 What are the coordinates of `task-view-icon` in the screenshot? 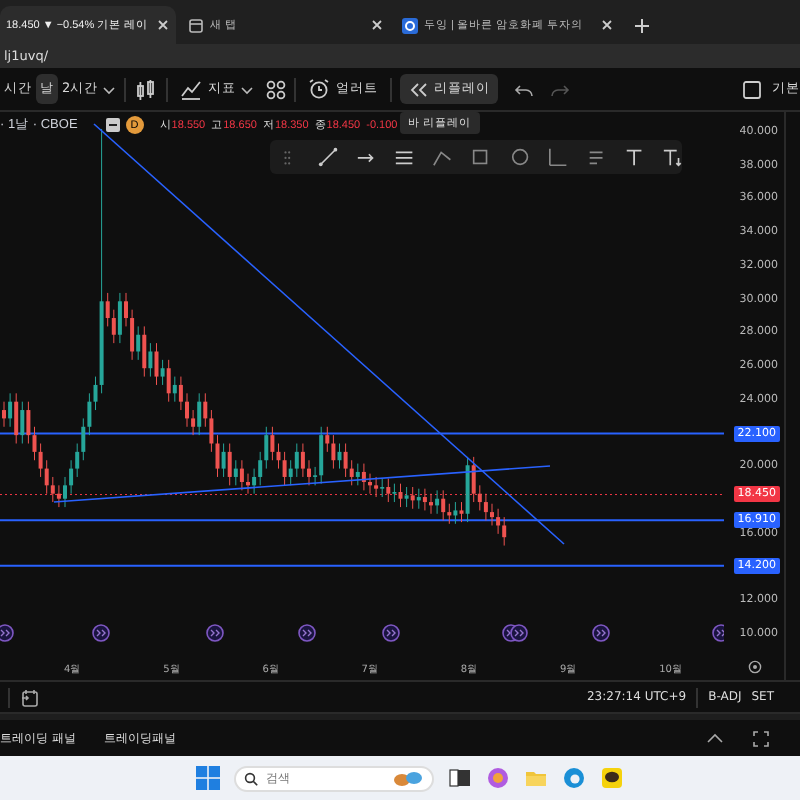 It's located at (460, 778).